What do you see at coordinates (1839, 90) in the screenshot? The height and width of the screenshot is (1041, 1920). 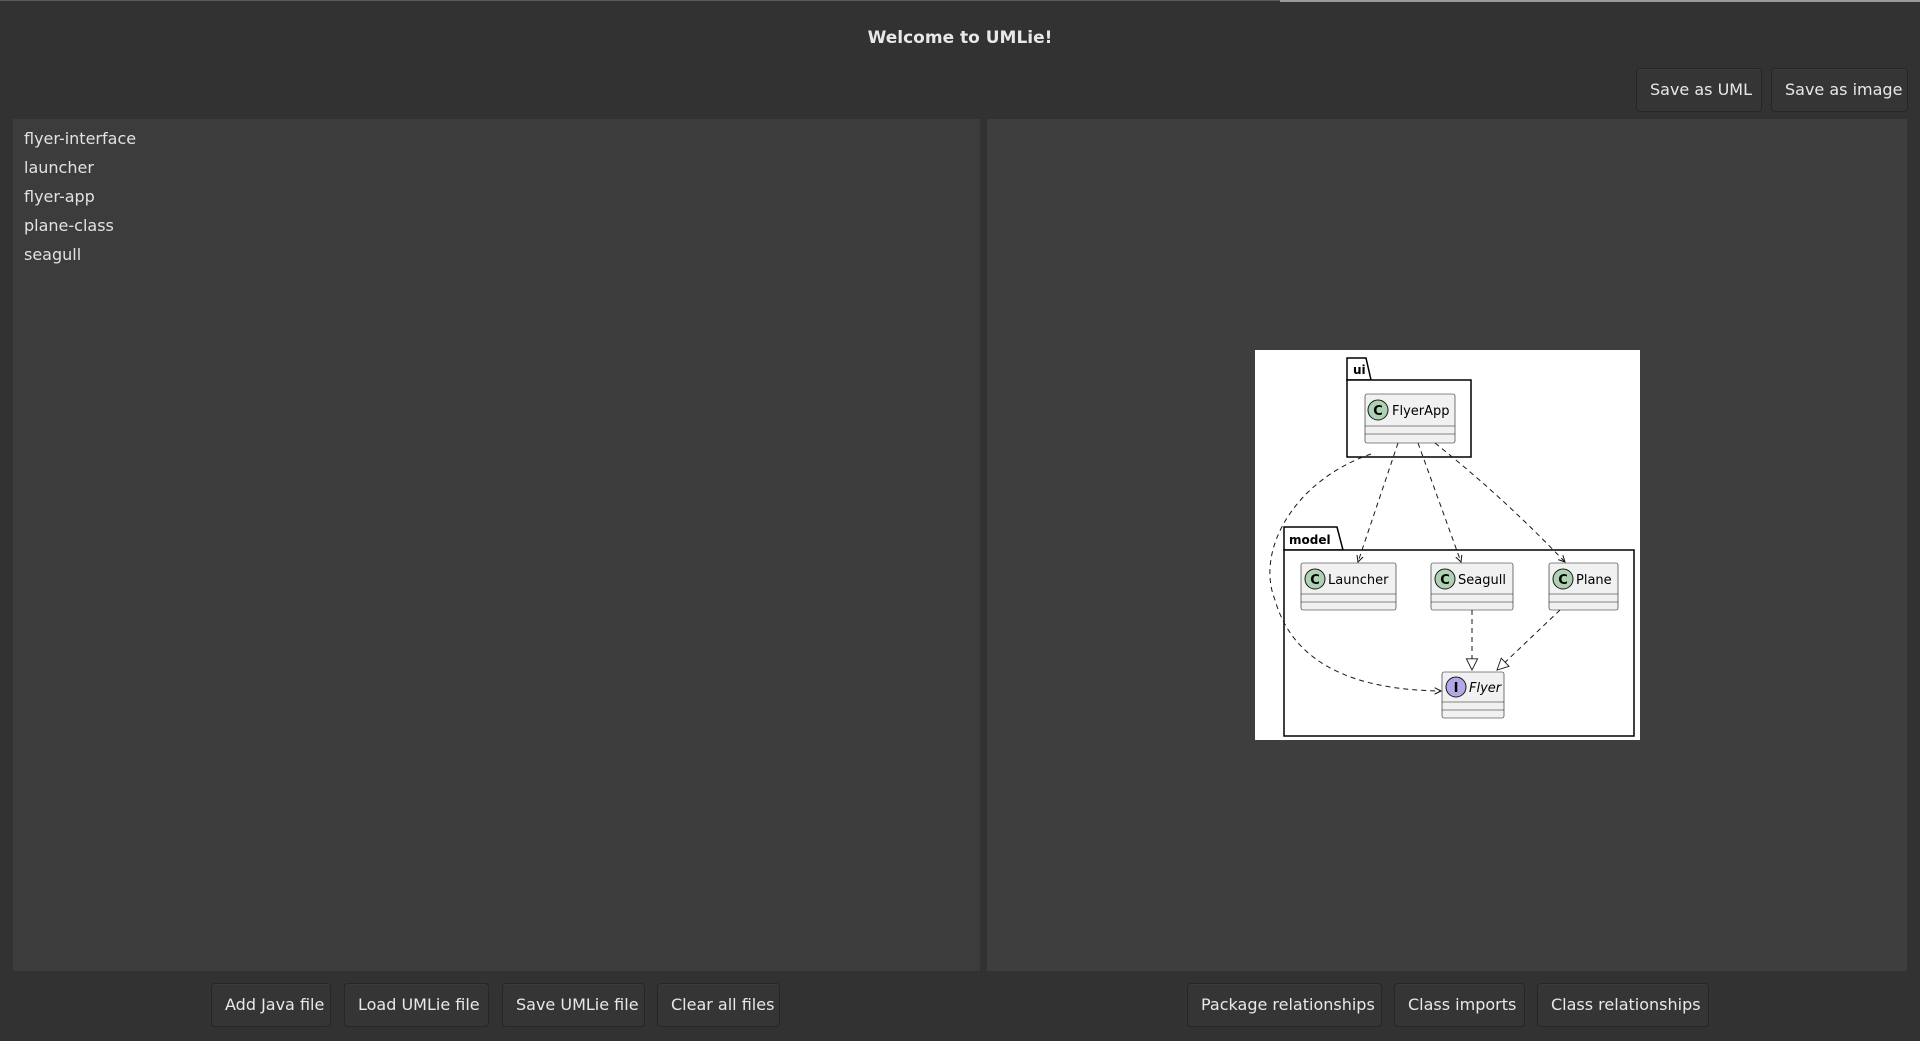 I see `save-as-image-button: Save as image` at bounding box center [1839, 90].